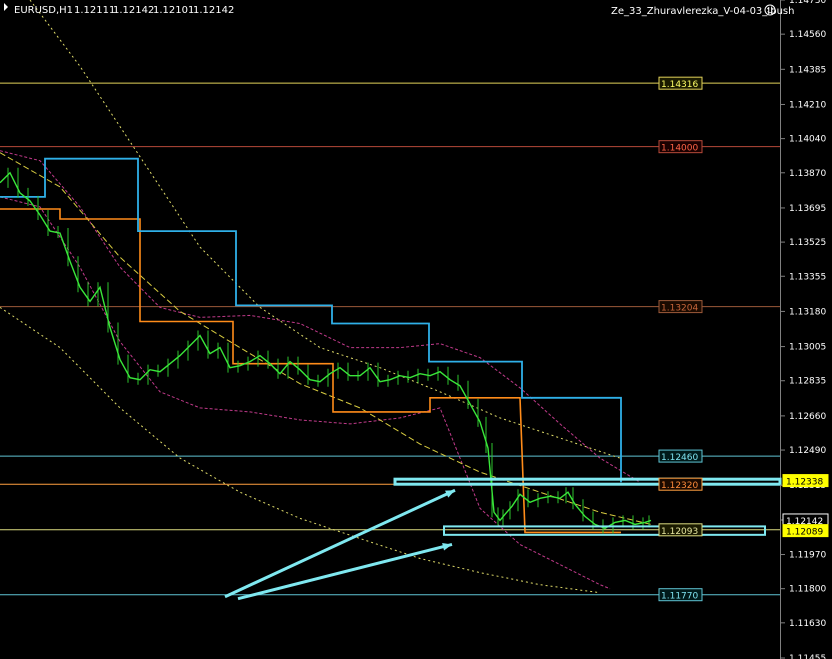  What do you see at coordinates (804, 533) in the screenshot?
I see `price-tag-label: 1.12089` at bounding box center [804, 533].